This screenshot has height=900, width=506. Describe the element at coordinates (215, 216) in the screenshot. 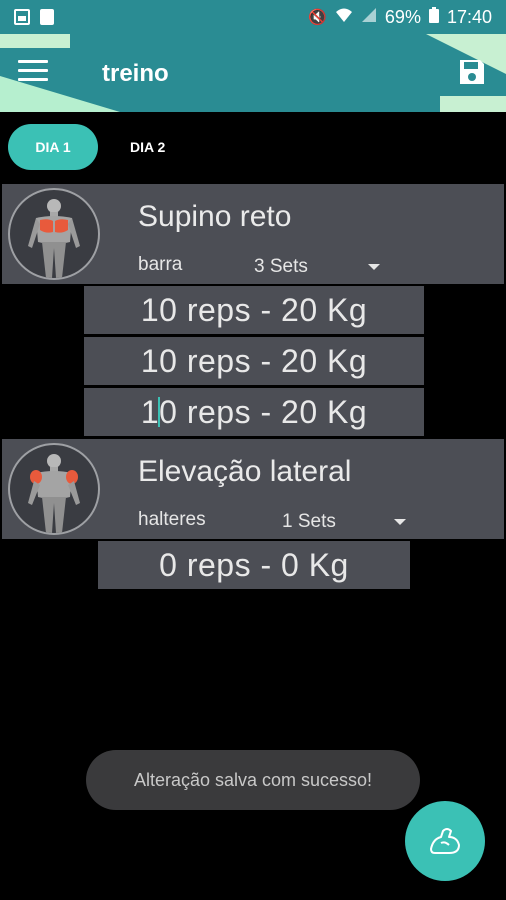

I see `exercise-name: Supino reto` at that location.